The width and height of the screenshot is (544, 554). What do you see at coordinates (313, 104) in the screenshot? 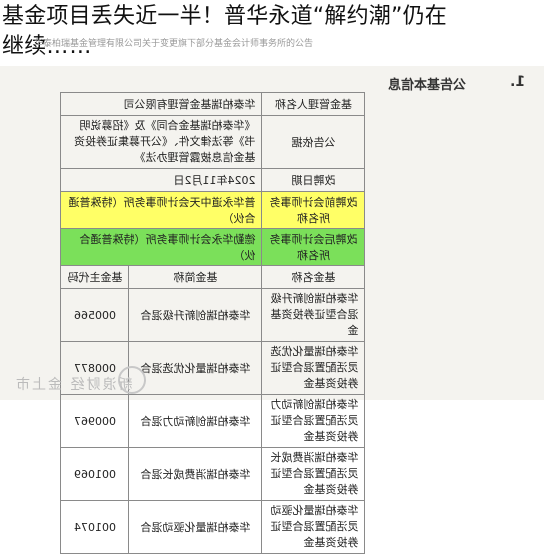
I see `manager-key: 基金管理人名称` at bounding box center [313, 104].